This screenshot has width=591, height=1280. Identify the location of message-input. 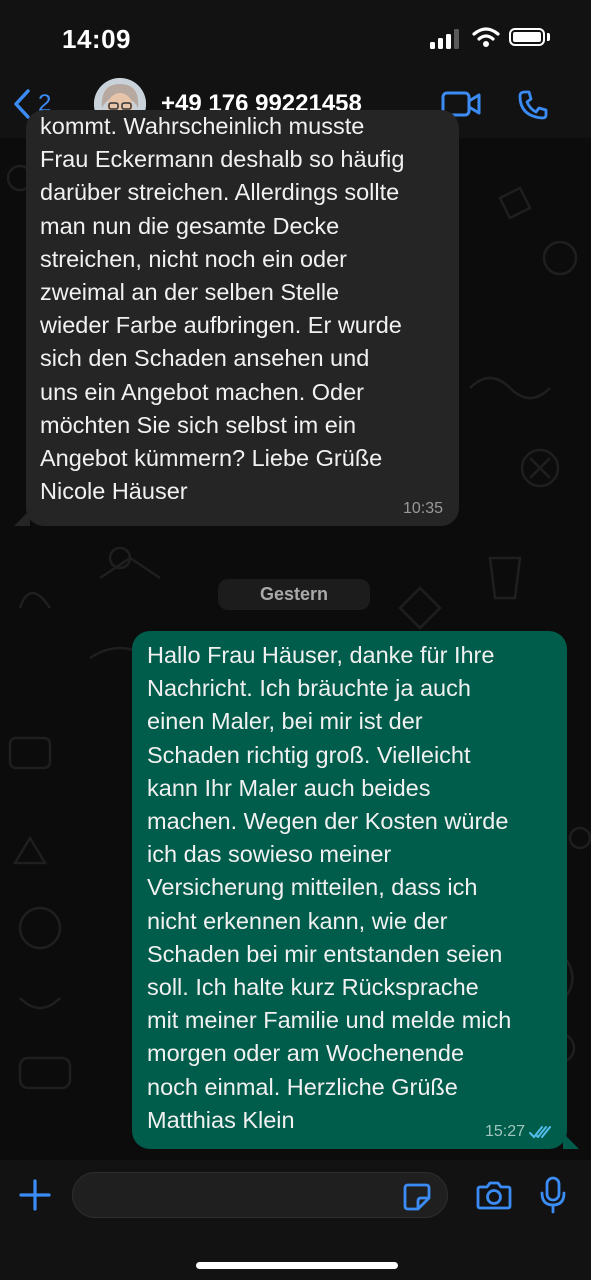
(260, 1195).